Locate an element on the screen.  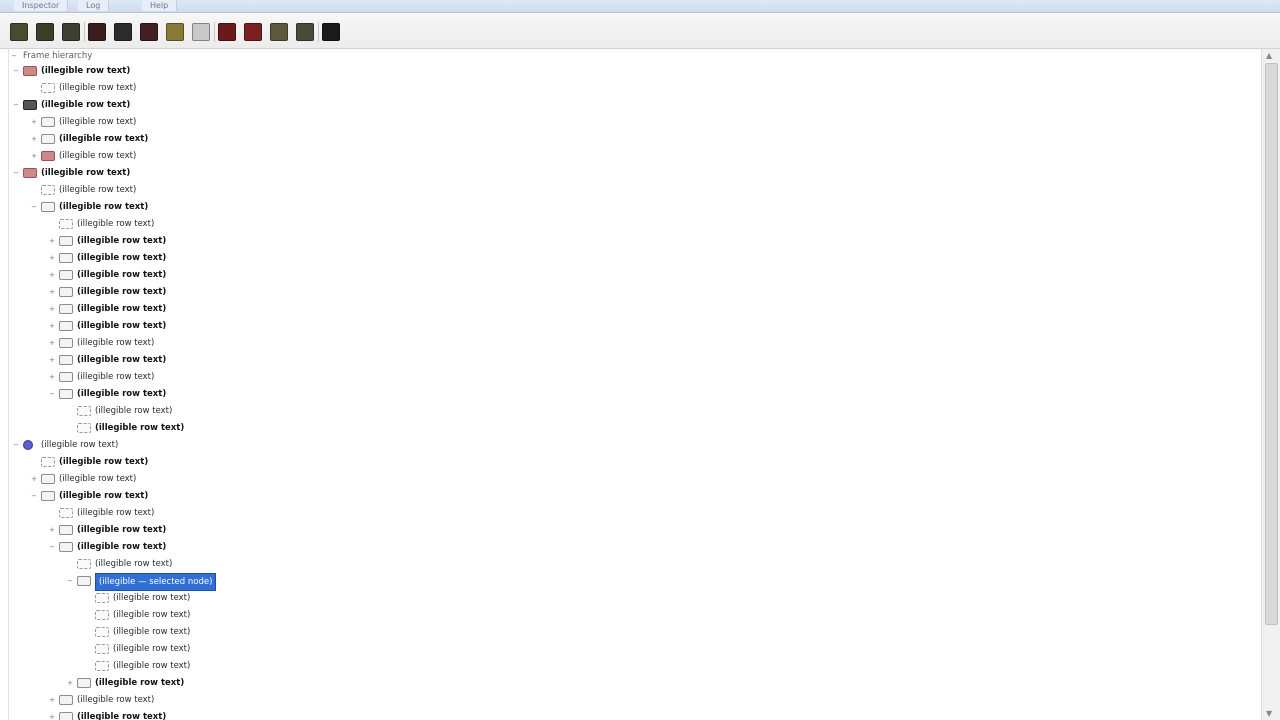
pause-icon is located at coordinates (149, 32).